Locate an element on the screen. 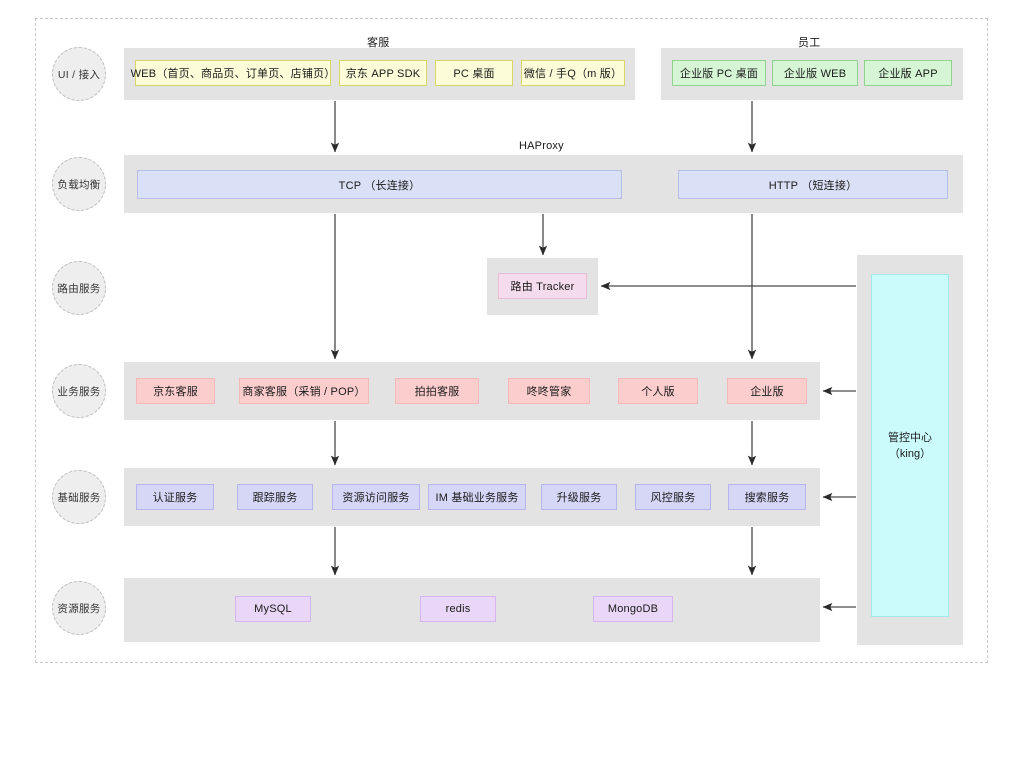 This screenshot has width=1024, height=768. ui-node-enterprise-app: 企业版 APP is located at coordinates (908, 73).